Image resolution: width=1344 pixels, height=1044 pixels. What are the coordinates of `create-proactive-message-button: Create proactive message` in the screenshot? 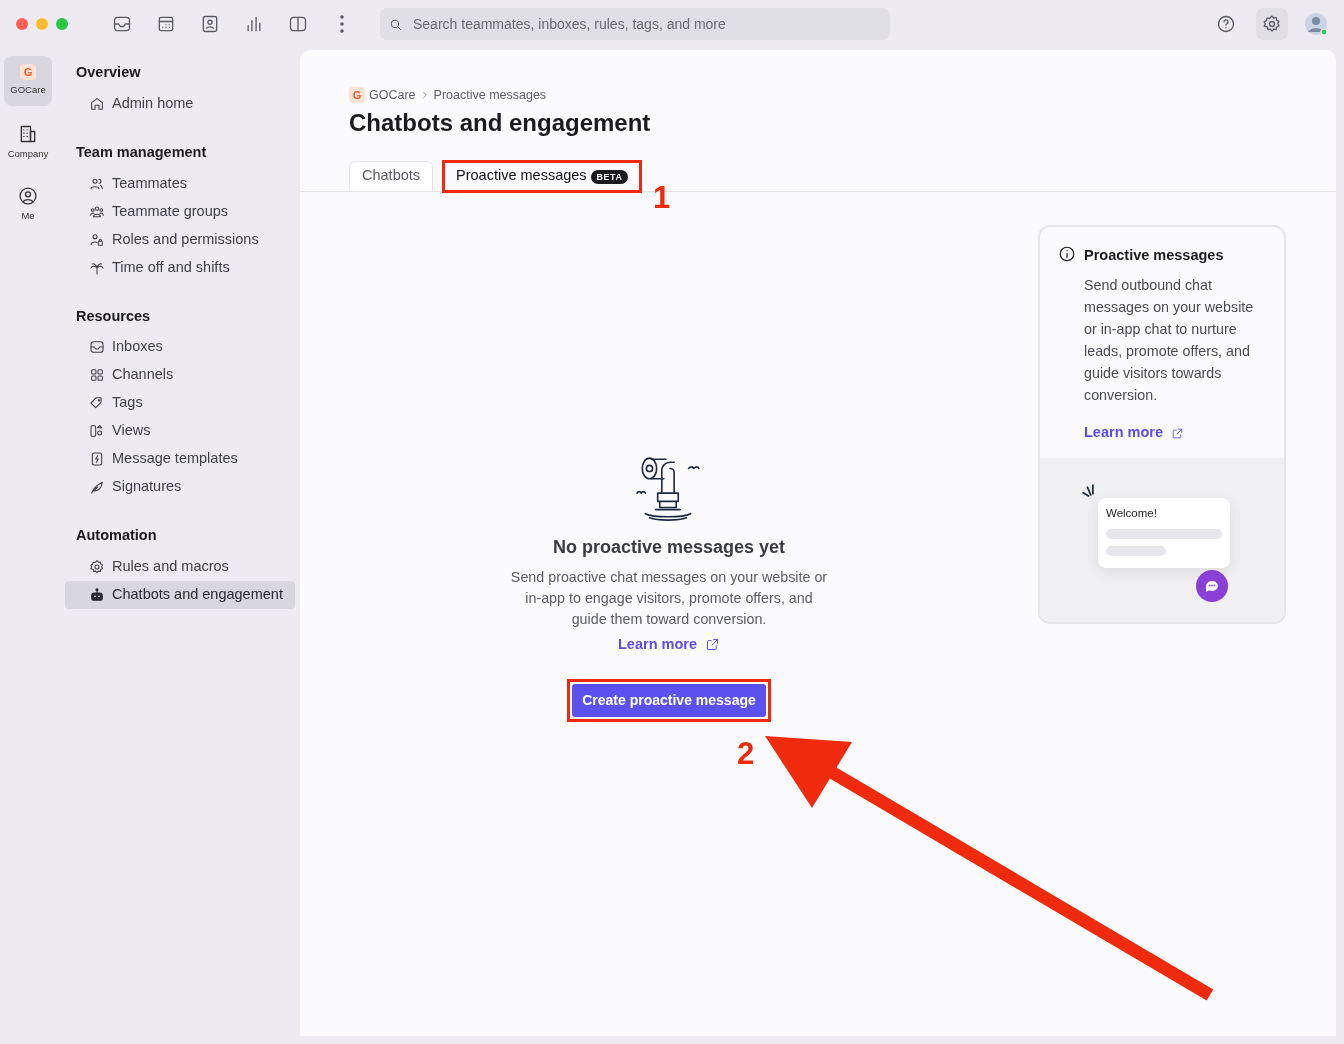 It's located at (669, 701).